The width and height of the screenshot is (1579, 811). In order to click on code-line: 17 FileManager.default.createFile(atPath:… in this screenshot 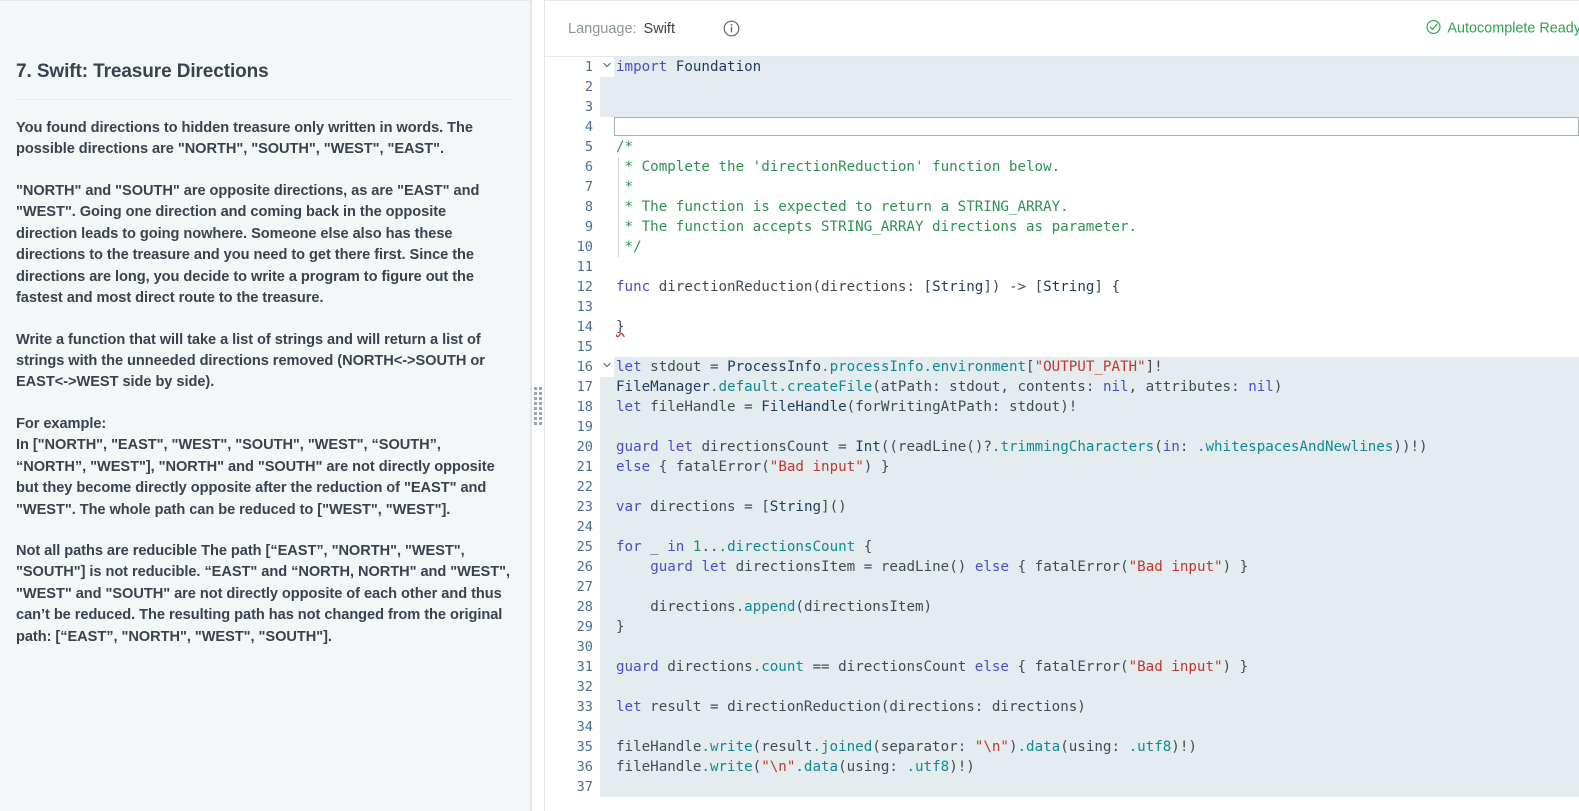, I will do `click(1062, 387)`.